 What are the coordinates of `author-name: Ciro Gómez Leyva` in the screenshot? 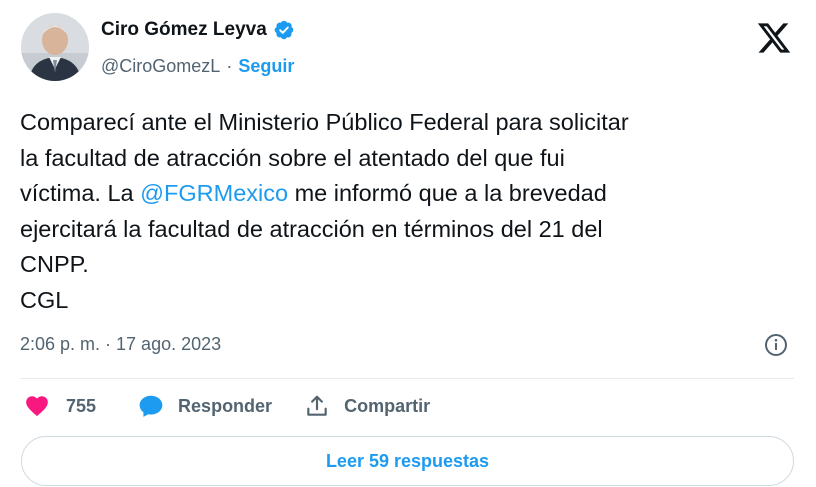 It's located at (184, 30).